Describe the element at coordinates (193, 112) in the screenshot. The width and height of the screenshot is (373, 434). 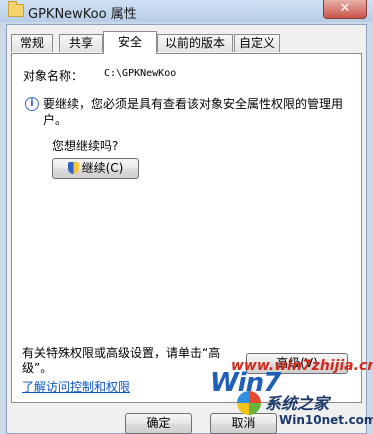
I see `info-message: 要继续，您必须是具有查看该对象安全属性权限的管理用户。` at that location.